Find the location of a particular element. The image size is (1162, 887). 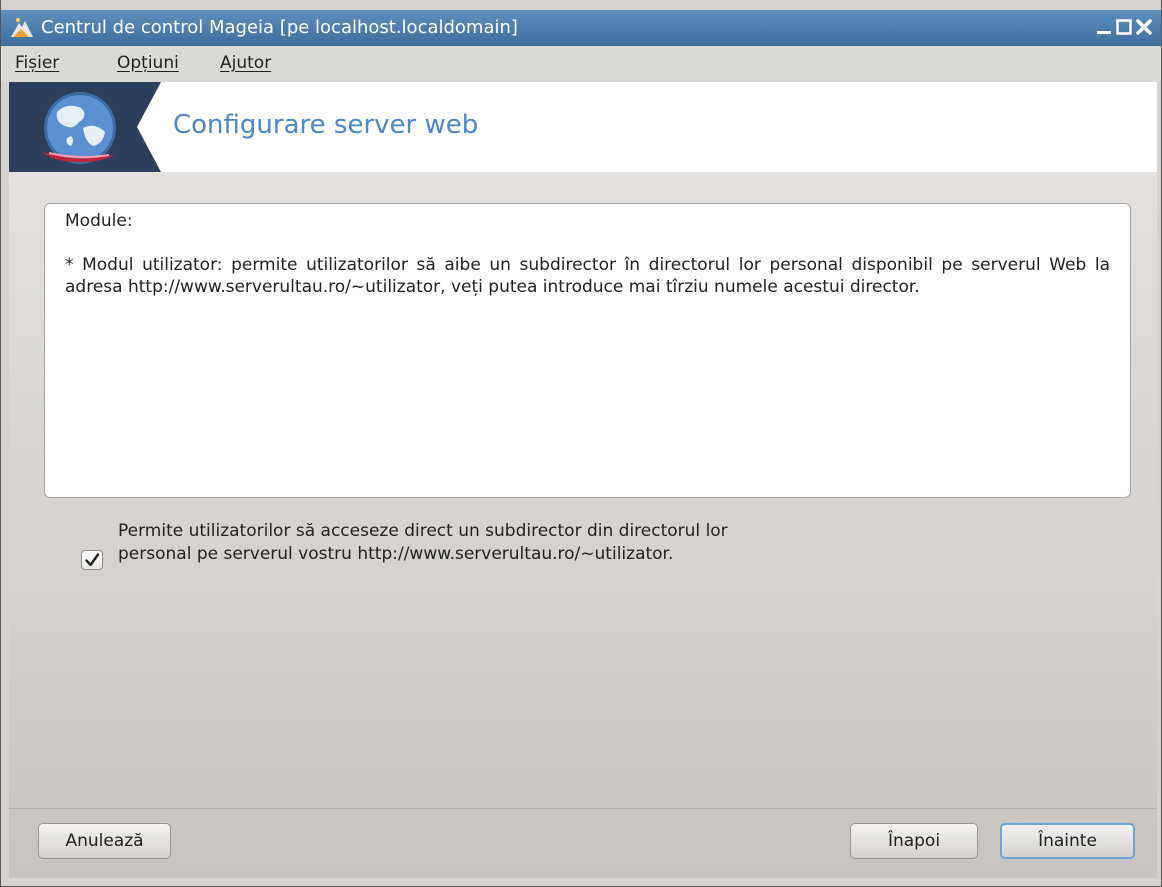

checkmark-icon is located at coordinates (92, 560).